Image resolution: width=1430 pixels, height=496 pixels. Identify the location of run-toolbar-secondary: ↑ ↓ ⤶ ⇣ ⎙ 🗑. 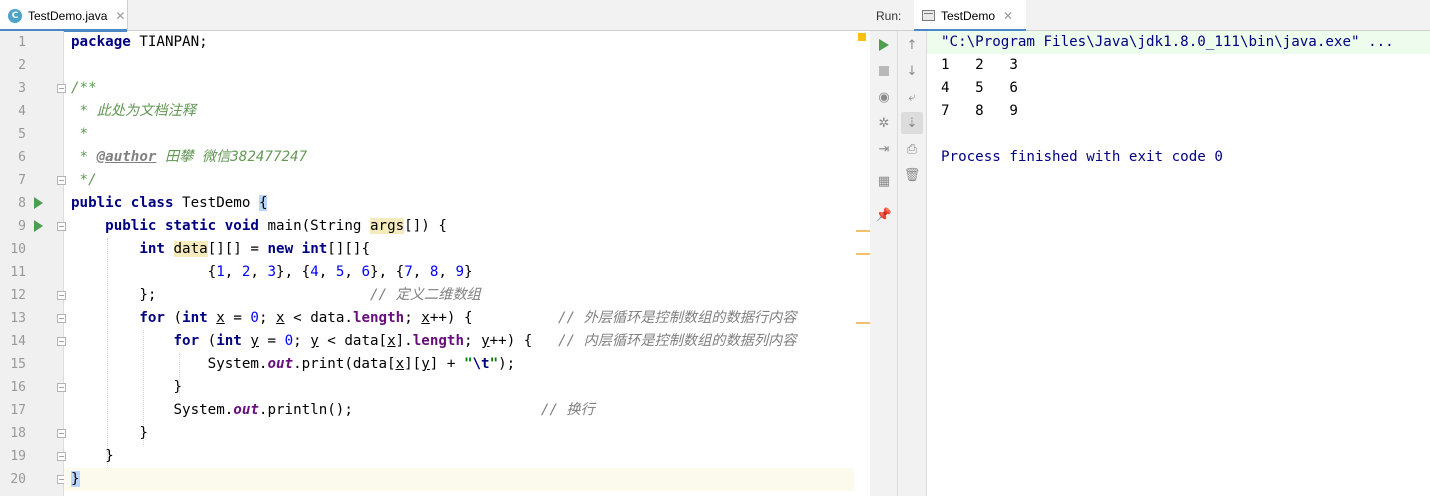
(912, 263).